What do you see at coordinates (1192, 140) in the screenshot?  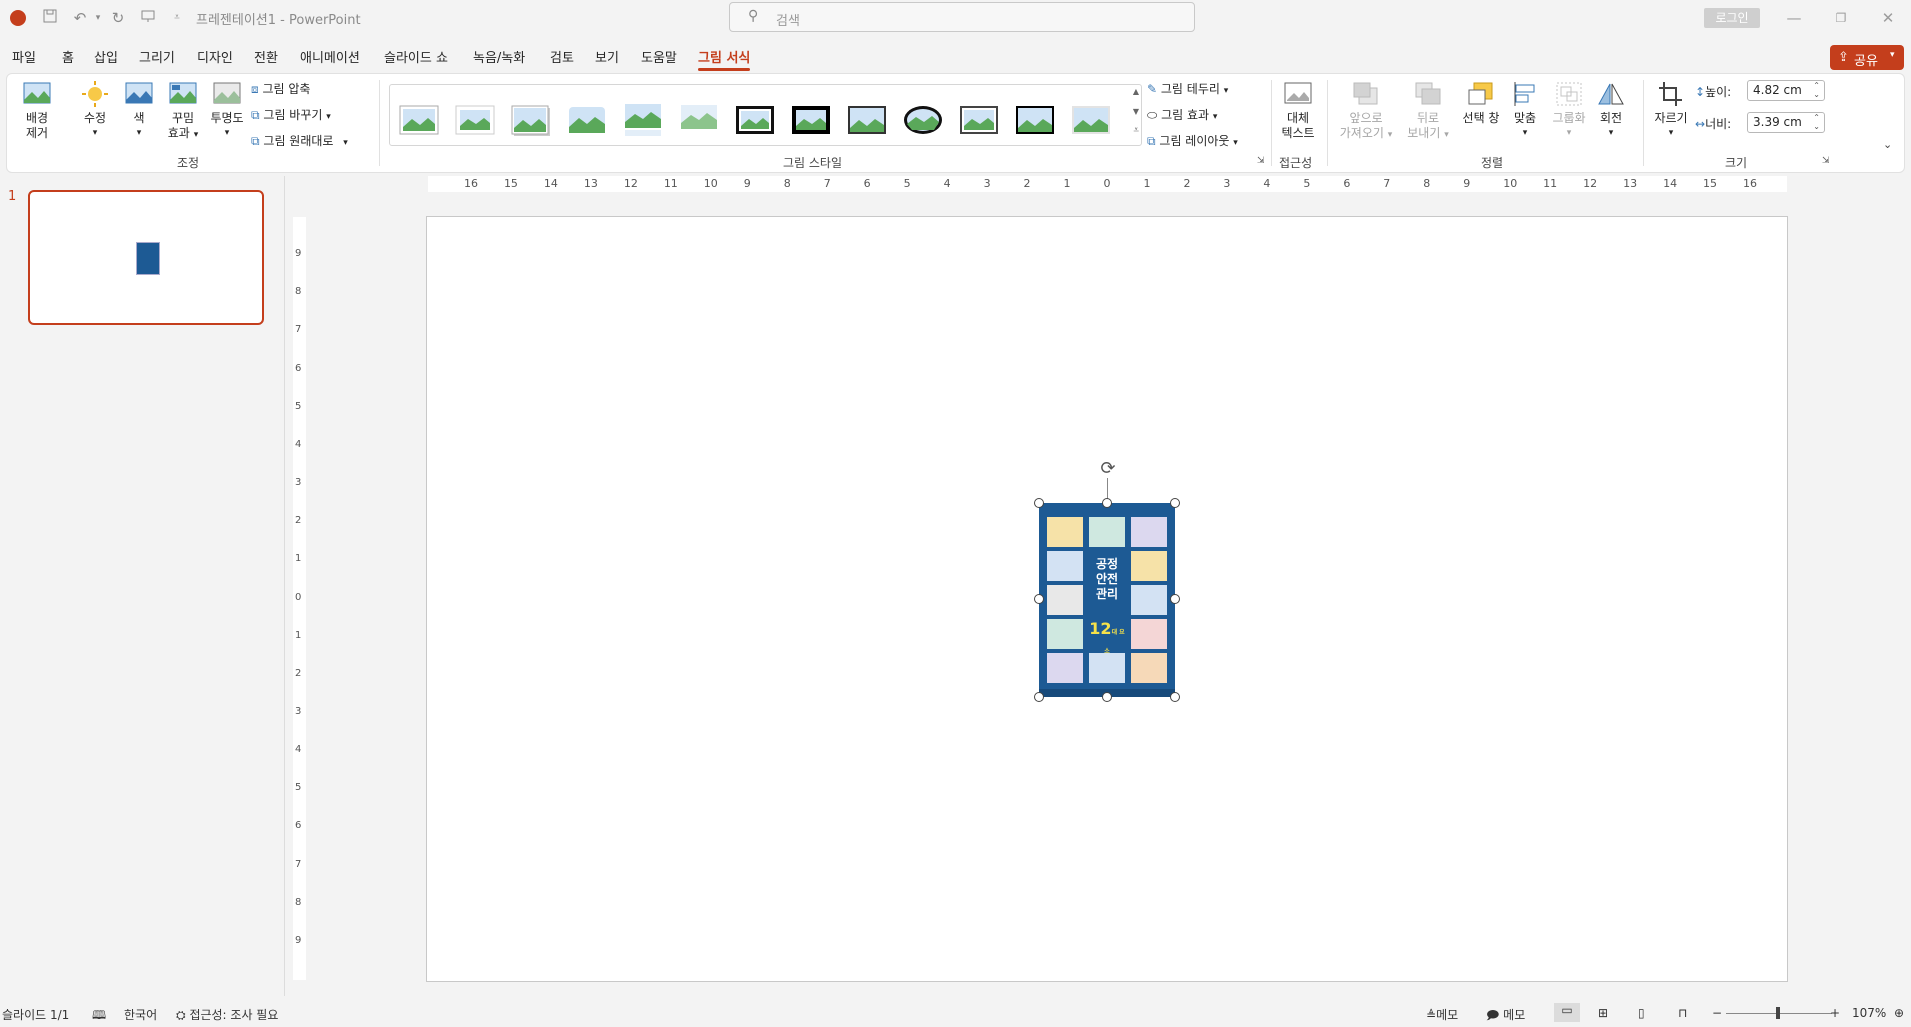 I see `picture-layout-button: ⧉ 그림 레이아웃 ▾` at bounding box center [1192, 140].